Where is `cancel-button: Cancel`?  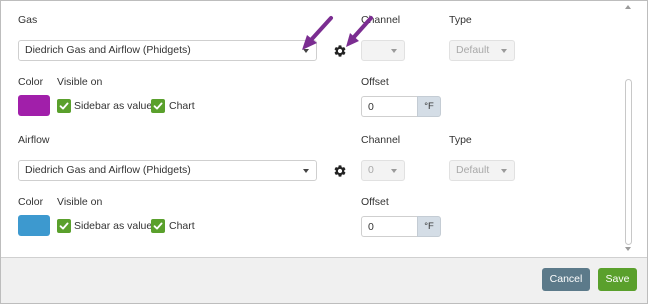 cancel-button: Cancel is located at coordinates (566, 279).